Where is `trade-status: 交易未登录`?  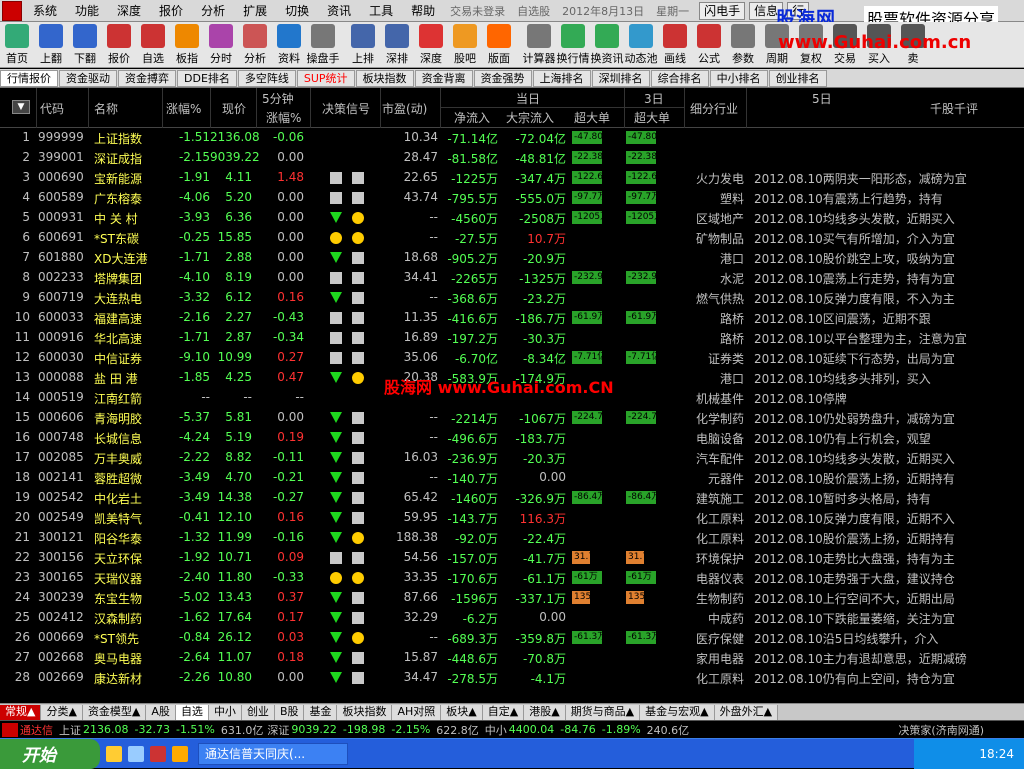
trade-status: 交易未登录 is located at coordinates (477, 11).